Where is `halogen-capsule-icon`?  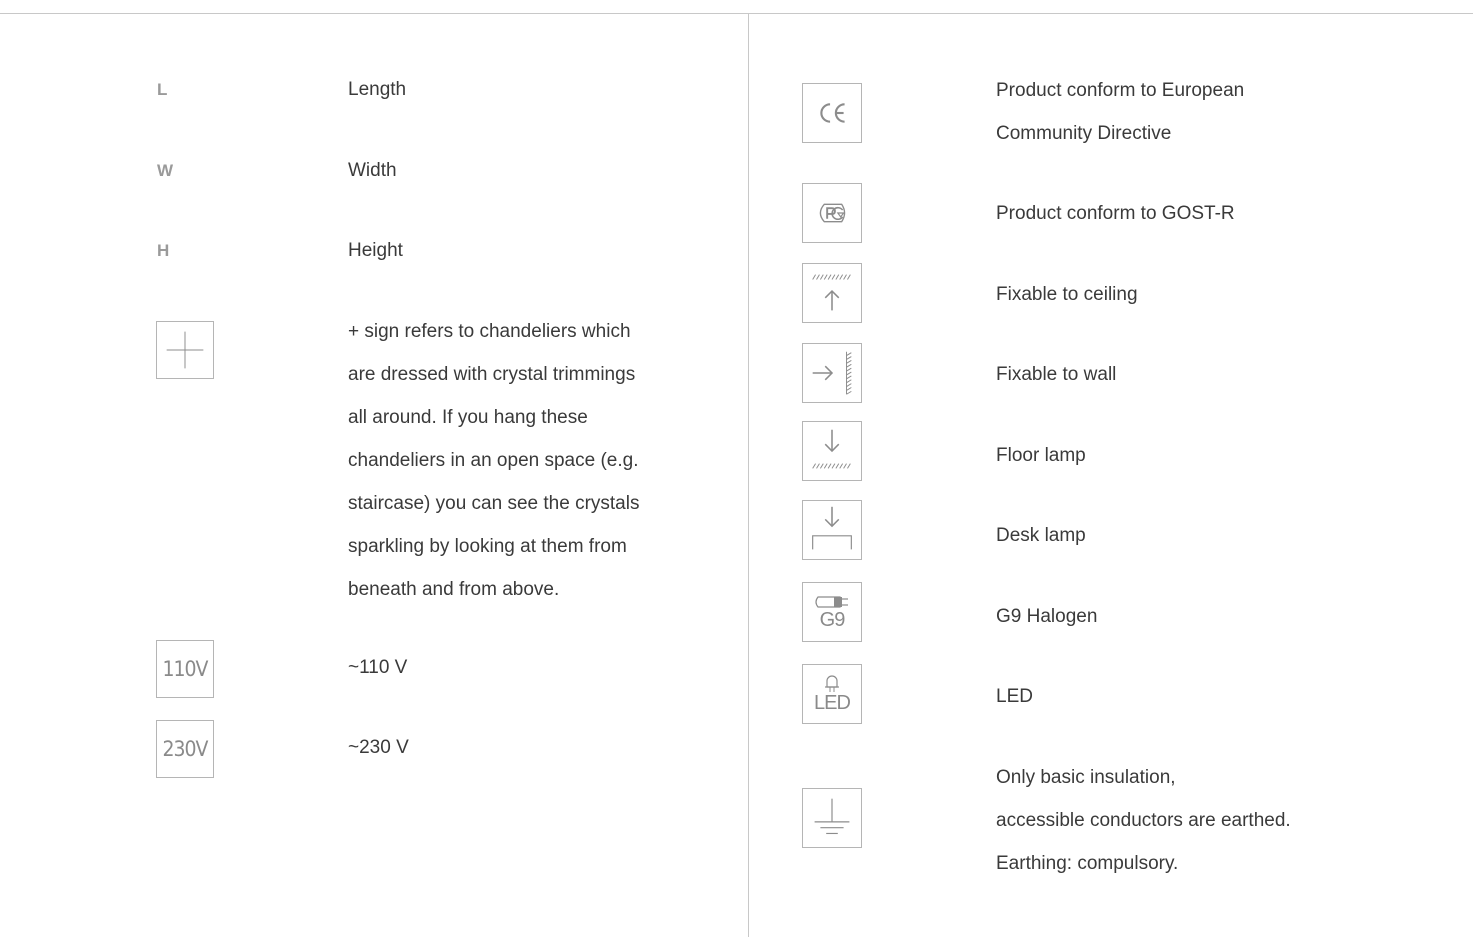
halogen-capsule-icon is located at coordinates (831, 602).